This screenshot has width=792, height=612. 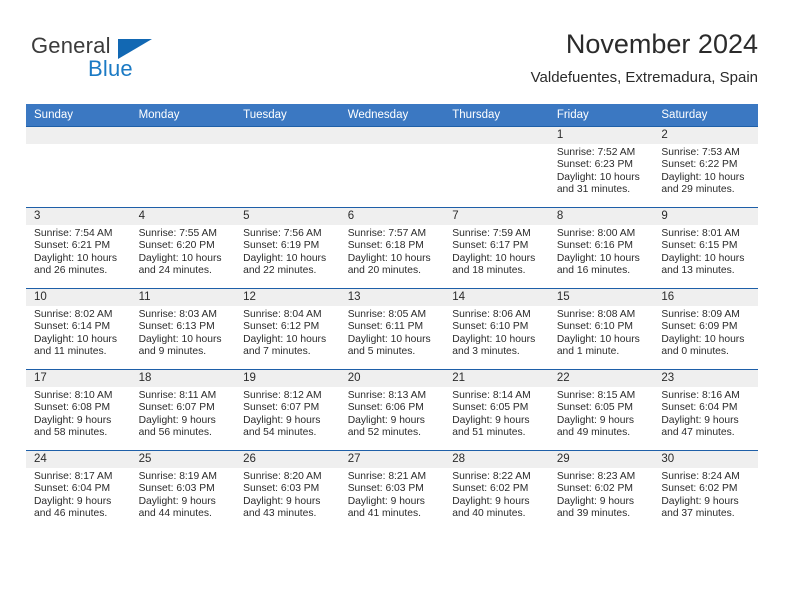 I want to click on day-detail-sunset: Sunset: 6:13 PM, so click(x=176, y=327).